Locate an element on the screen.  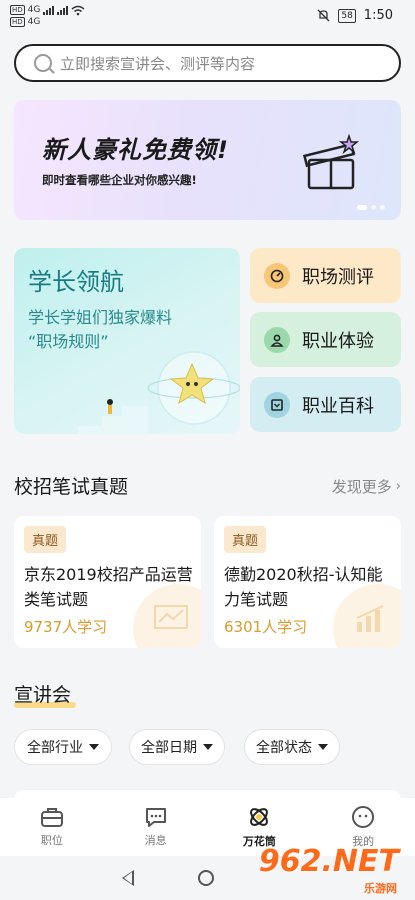
exam-card: 真题 京东2019校招产品运营类笔试题 9737人学习 is located at coordinates (107, 582).